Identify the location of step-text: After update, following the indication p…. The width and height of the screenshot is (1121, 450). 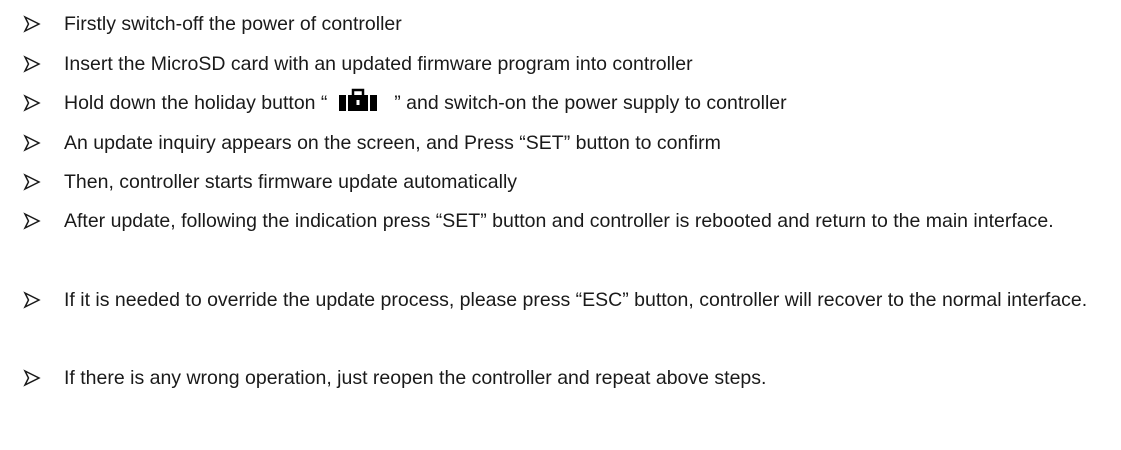
(559, 221).